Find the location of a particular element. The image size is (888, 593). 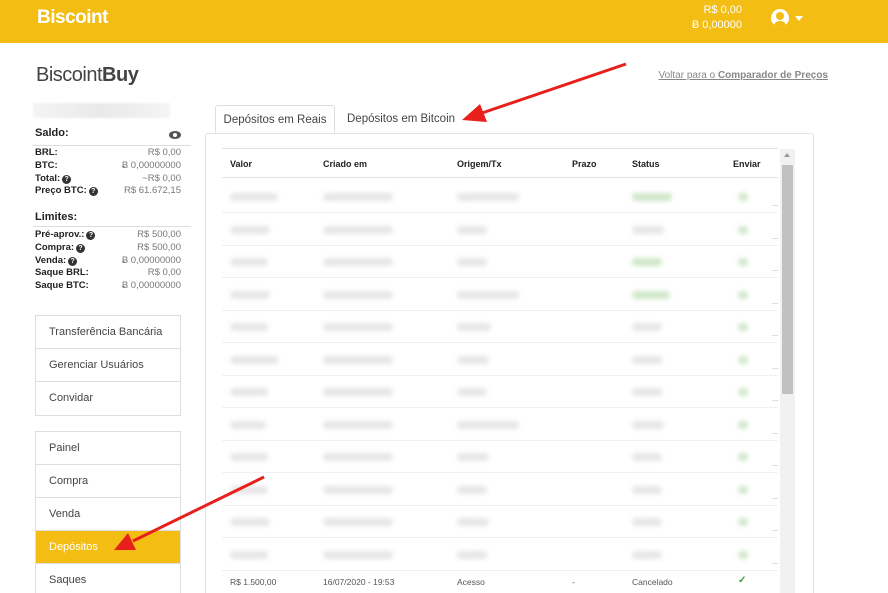

sidebar-item-compra: Compra is located at coordinates (108, 481).